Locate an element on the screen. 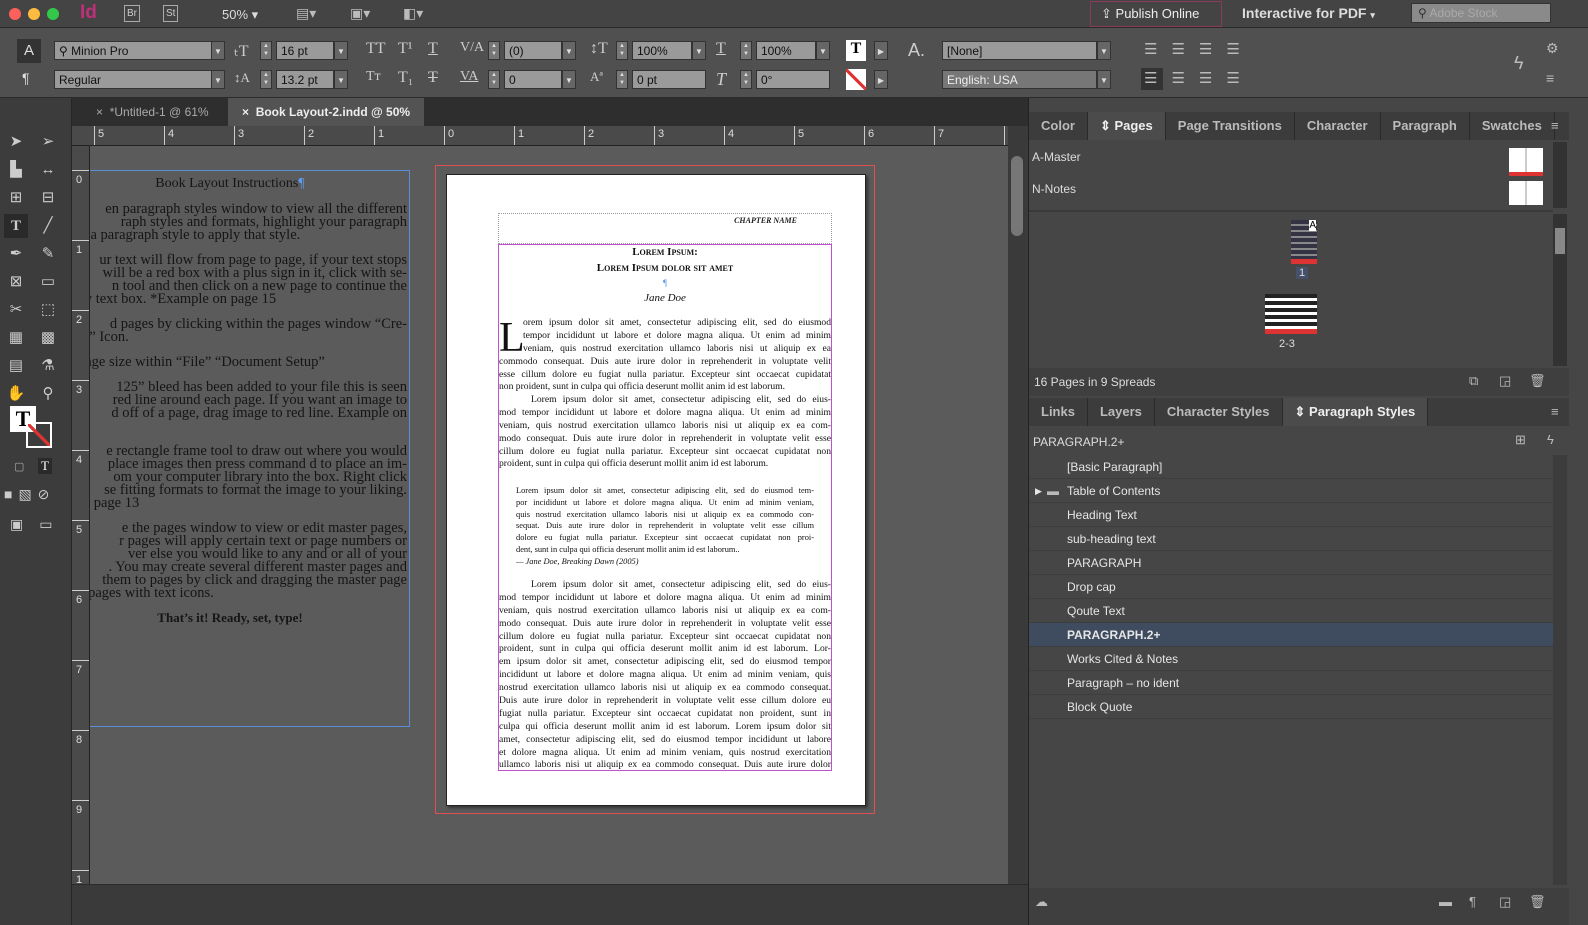 Image resolution: width=1588 pixels, height=925 pixels. close-tab-icon: × is located at coordinates (245, 112).